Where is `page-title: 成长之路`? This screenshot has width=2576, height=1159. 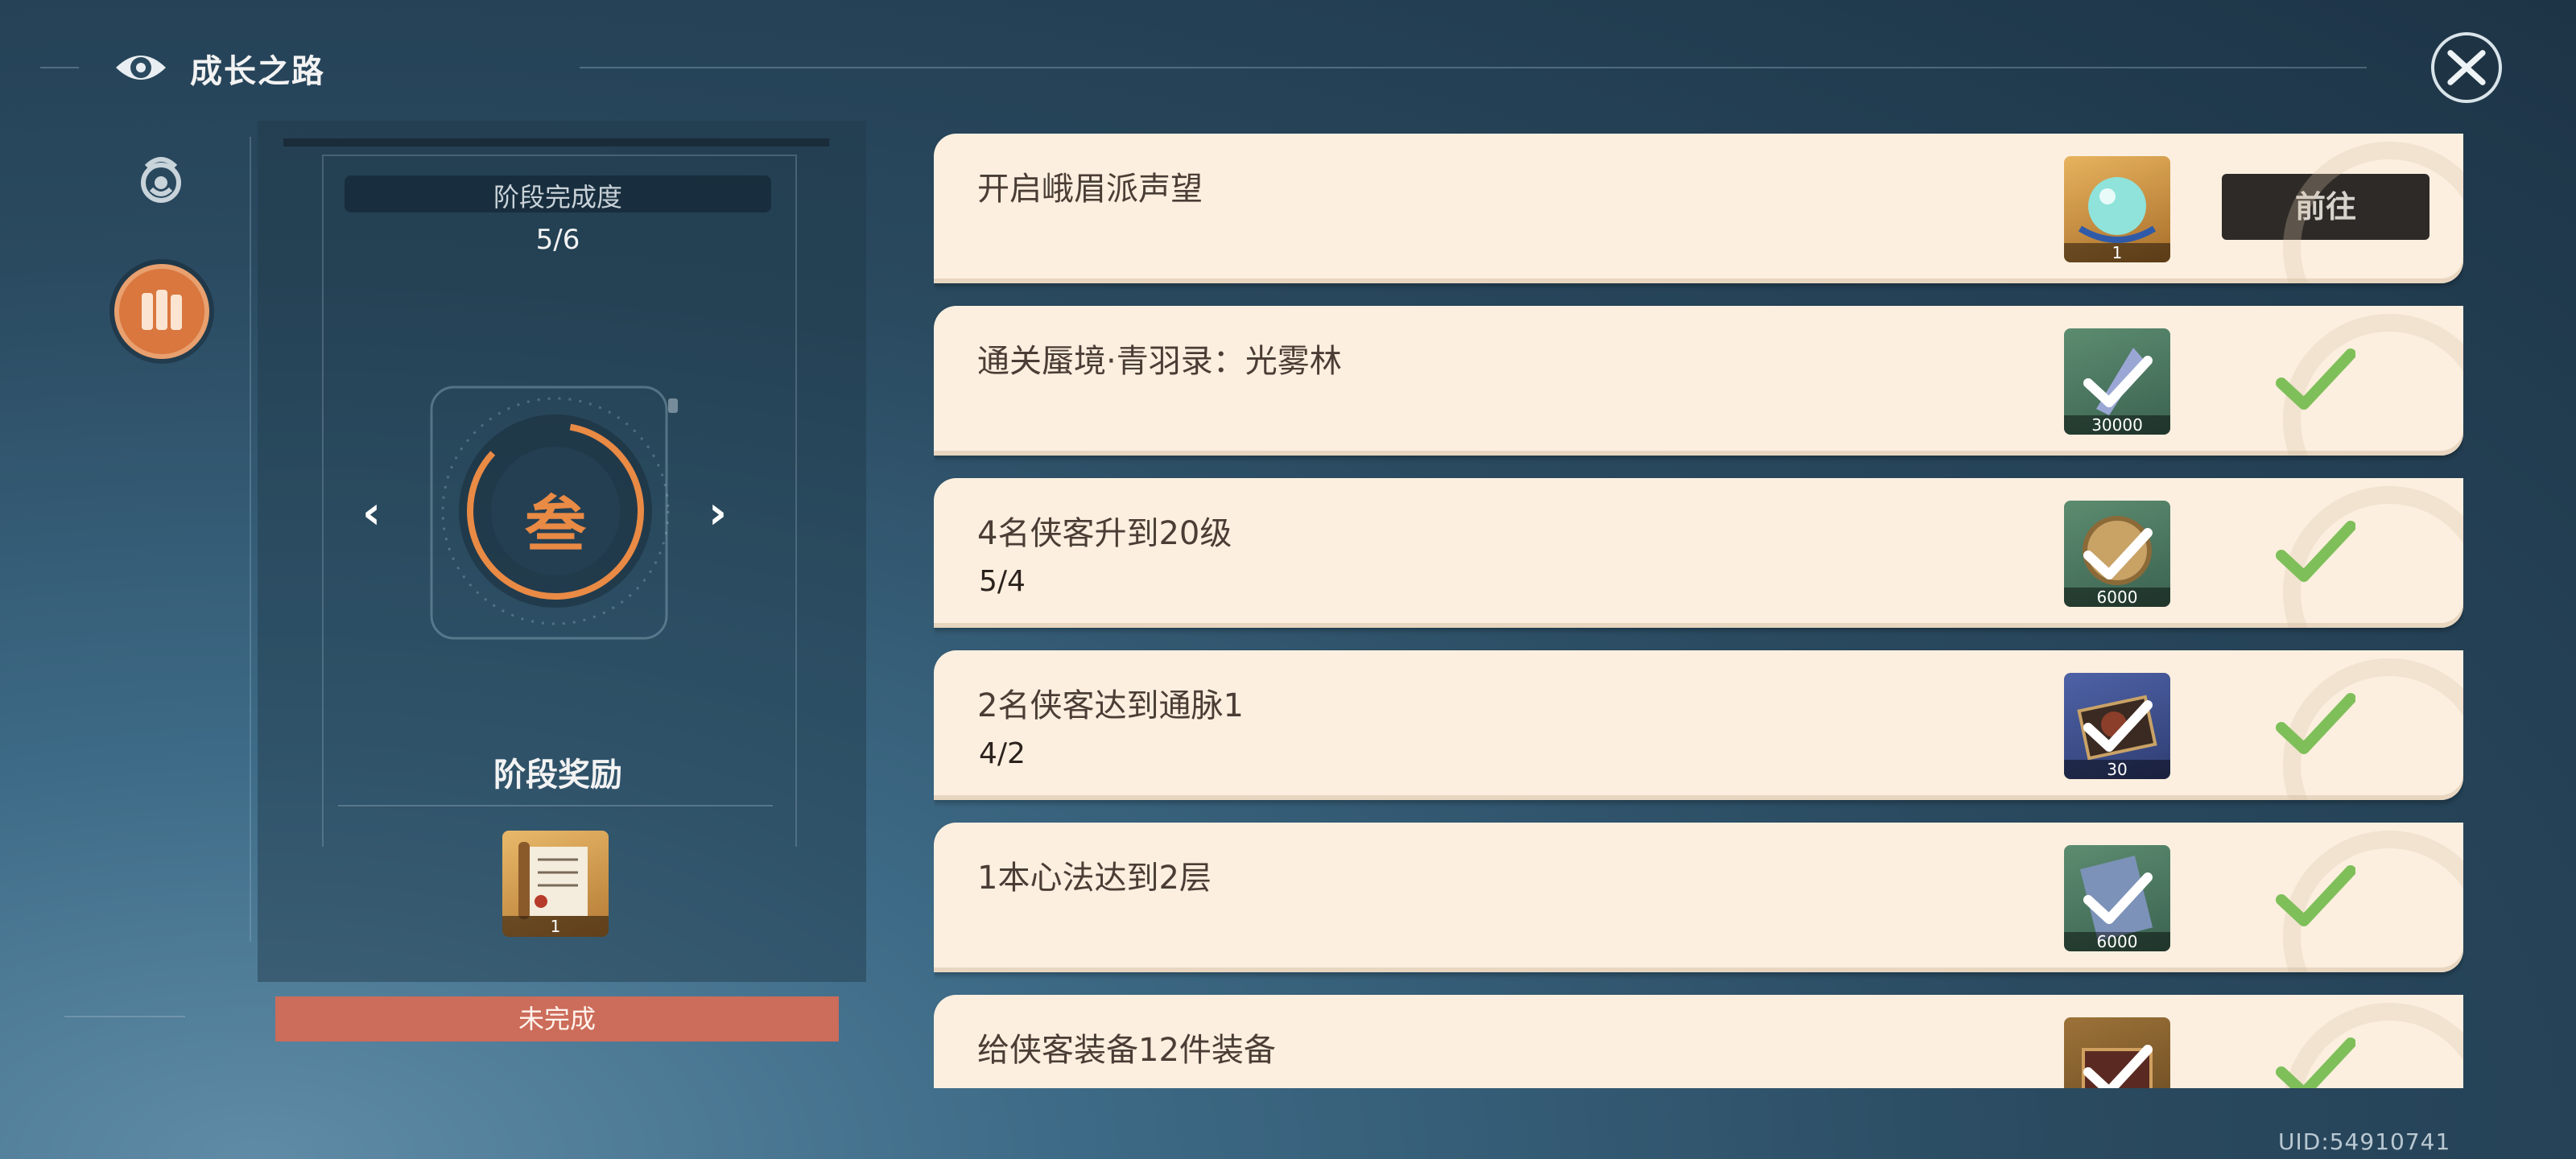
page-title: 成长之路 is located at coordinates (257, 71).